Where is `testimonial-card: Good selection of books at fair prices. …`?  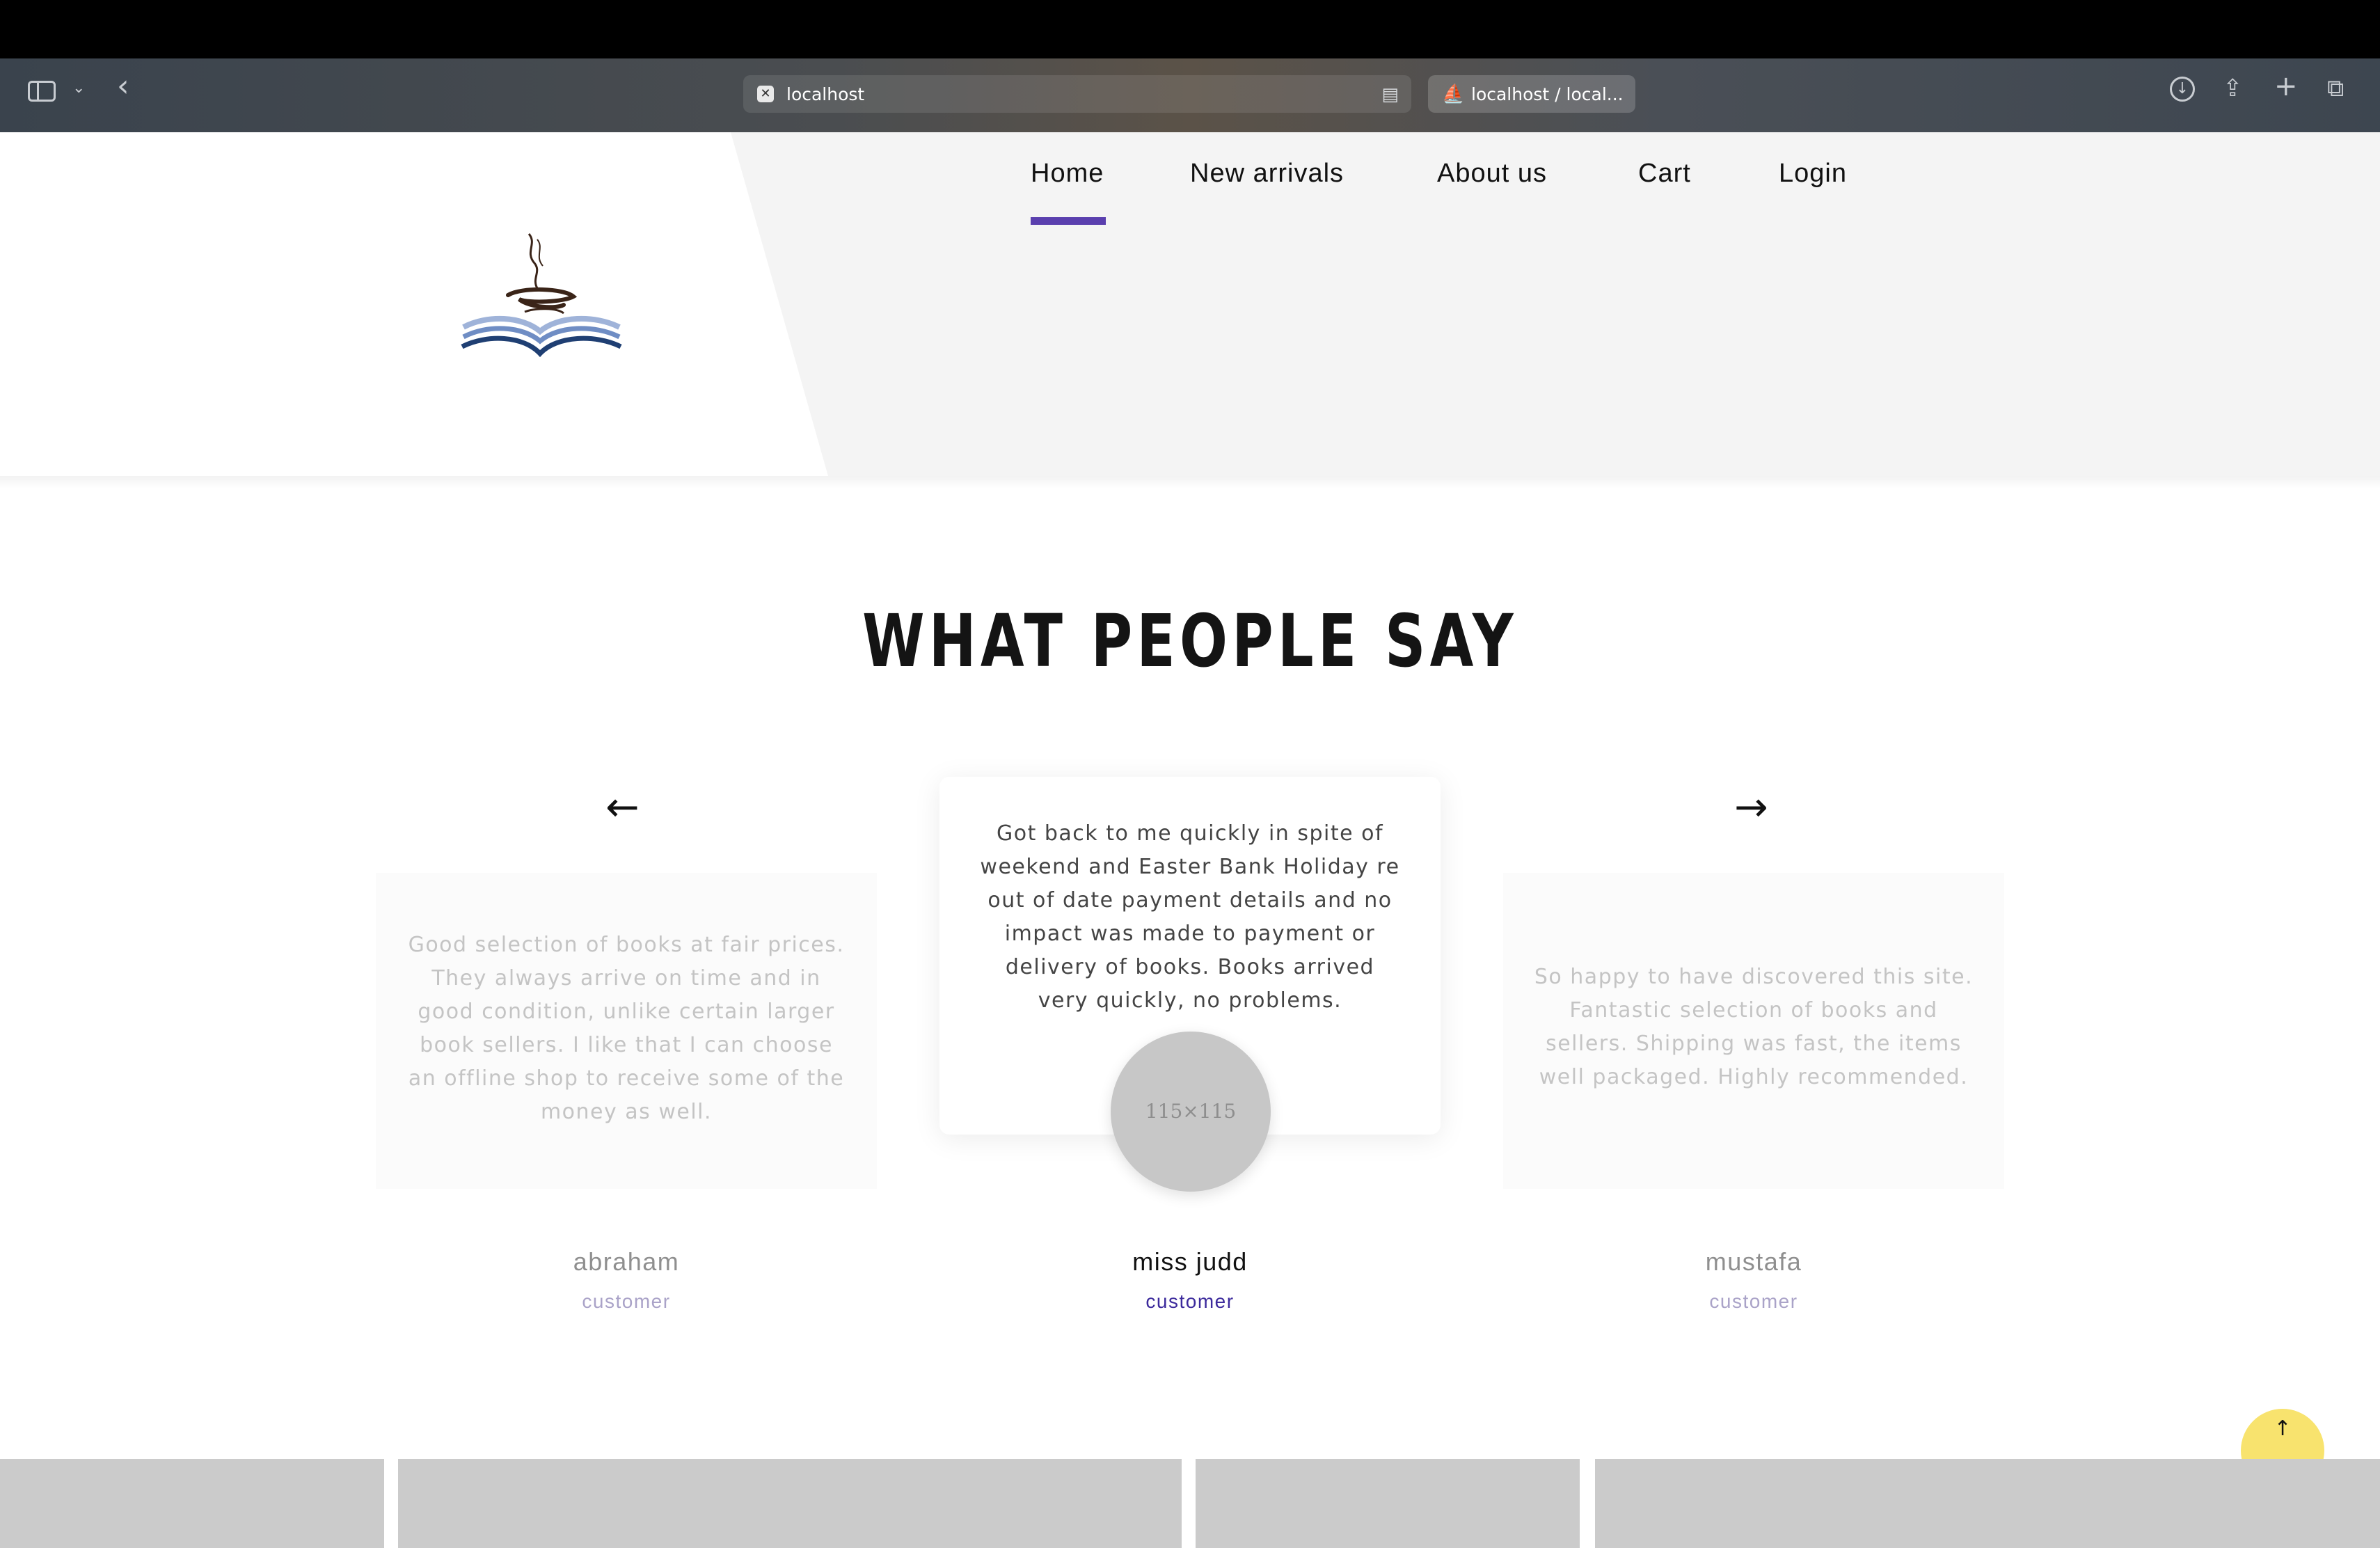
testimonial-card: Good selection of books at fair prices. … is located at coordinates (626, 1031).